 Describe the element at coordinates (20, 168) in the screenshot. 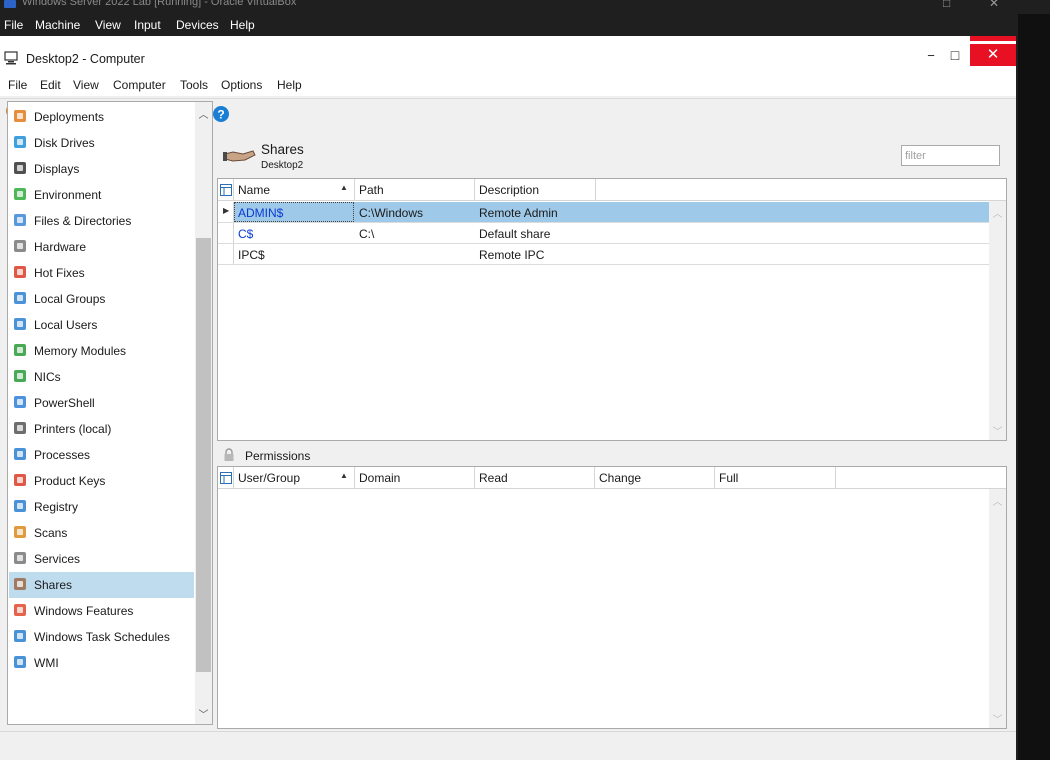

I see `monitor-icon` at that location.